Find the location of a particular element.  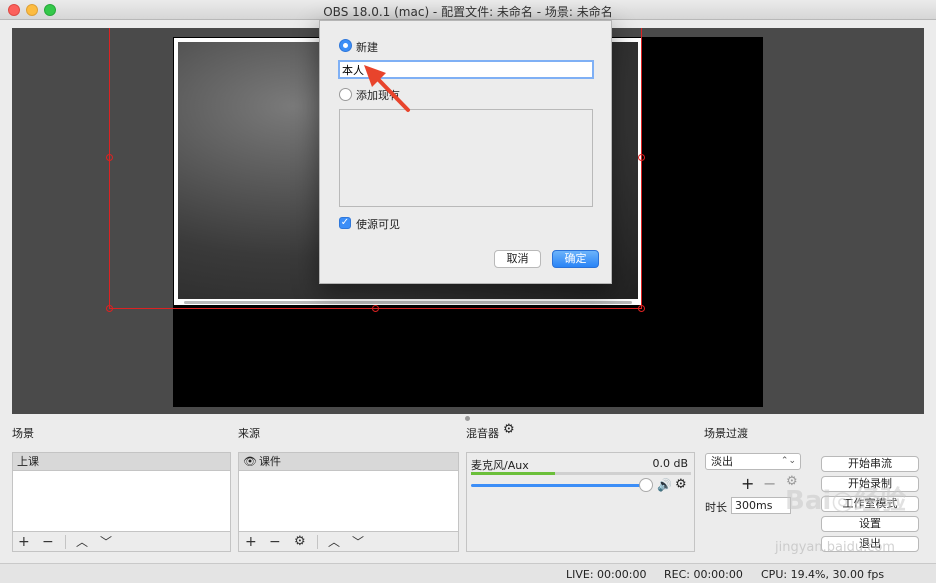

source-item-label: 课件 is located at coordinates (270, 461).